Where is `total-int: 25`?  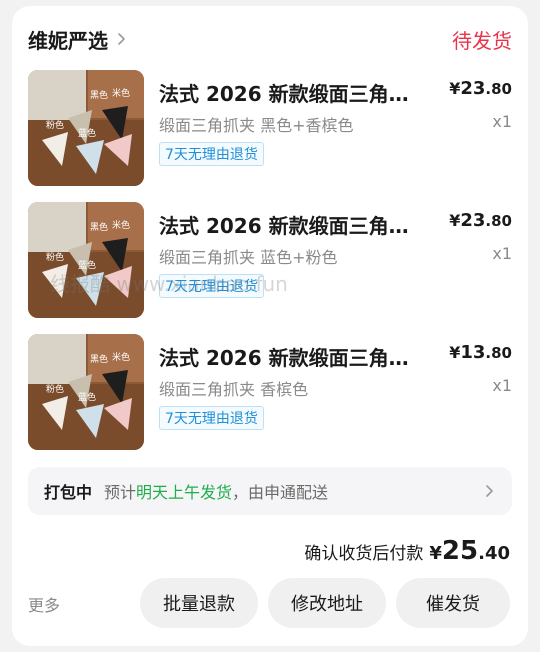 total-int: 25 is located at coordinates (460, 551).